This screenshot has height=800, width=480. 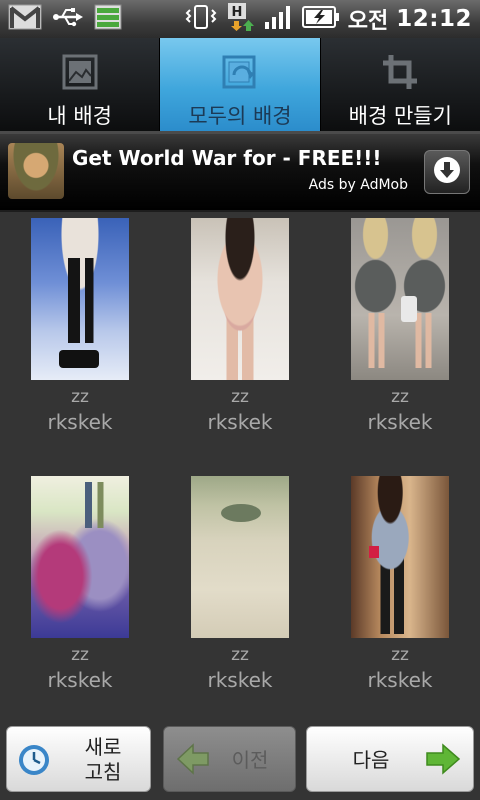 I want to click on next-button: 다음, so click(x=390, y=759).